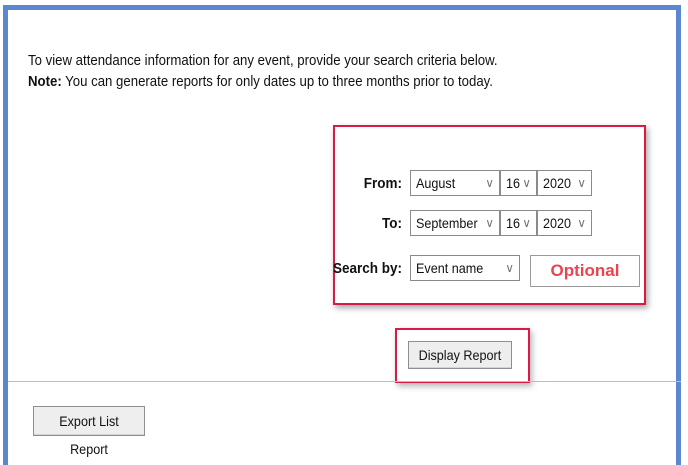 This screenshot has height=465, width=688. Describe the element at coordinates (557, 223) in the screenshot. I see `to-year-value: 2020` at that location.